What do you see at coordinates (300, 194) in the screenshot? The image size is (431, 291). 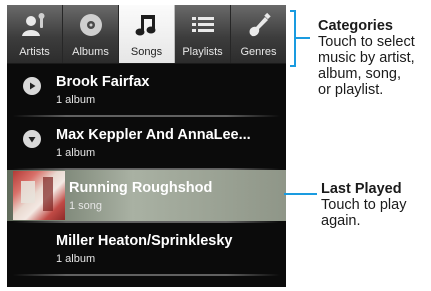 I see `last-played-pointer` at bounding box center [300, 194].